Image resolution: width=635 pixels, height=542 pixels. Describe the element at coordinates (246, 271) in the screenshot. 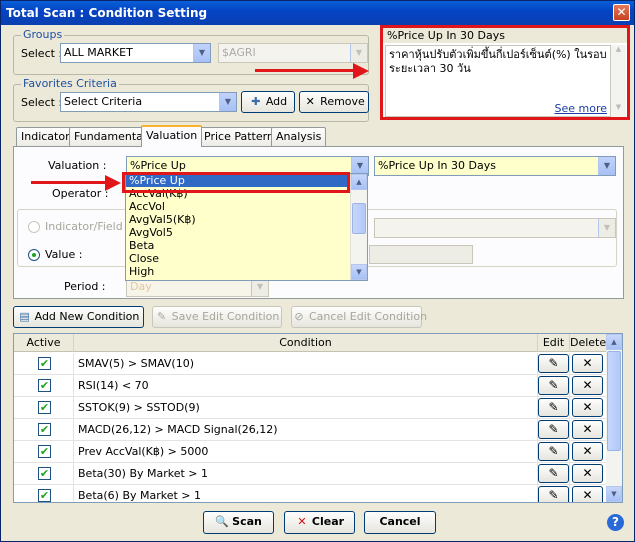

I see `list-item: High` at that location.